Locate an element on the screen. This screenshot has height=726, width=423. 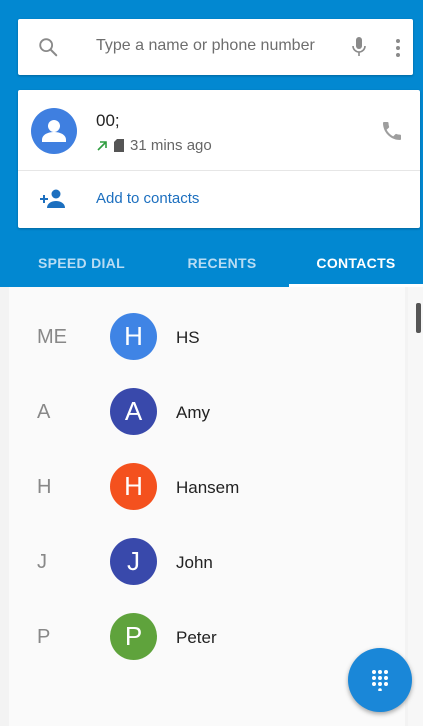
recent-call-row: 00; 31 mins ago is located at coordinates (219, 130).